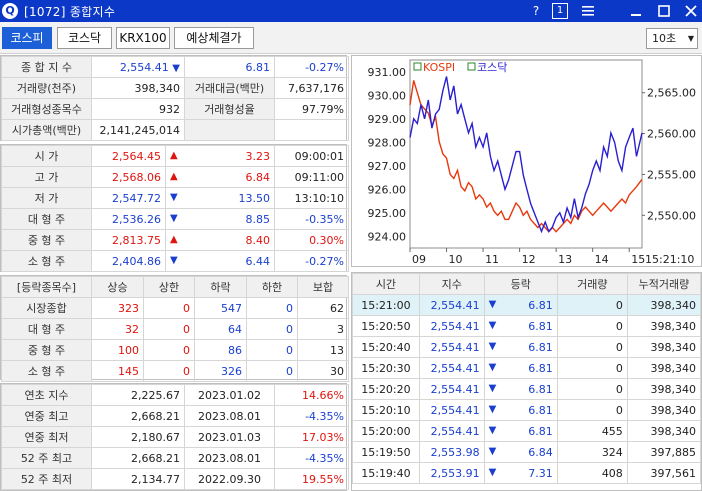  I want to click on tick-row: 15:20:30 2,554.41 ▼ 6.81 0 398,340, so click(527, 368).